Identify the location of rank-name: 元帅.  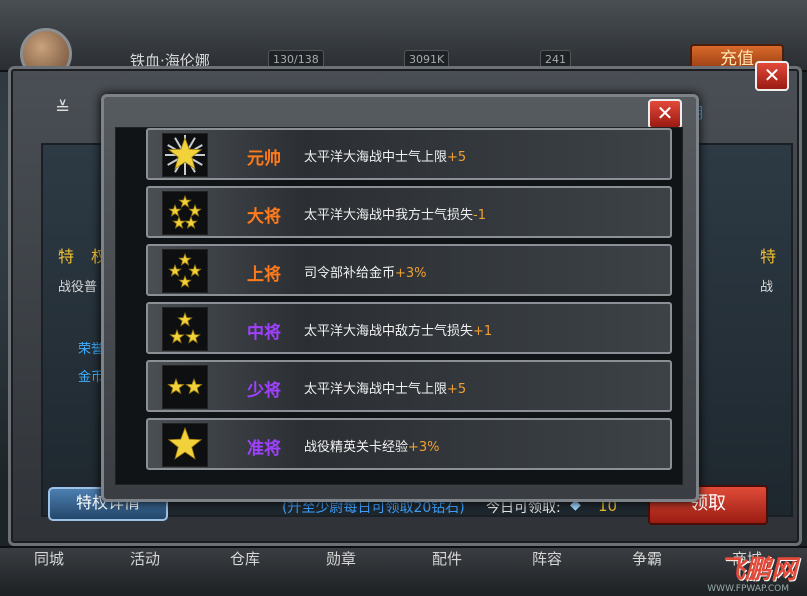
(264, 159).